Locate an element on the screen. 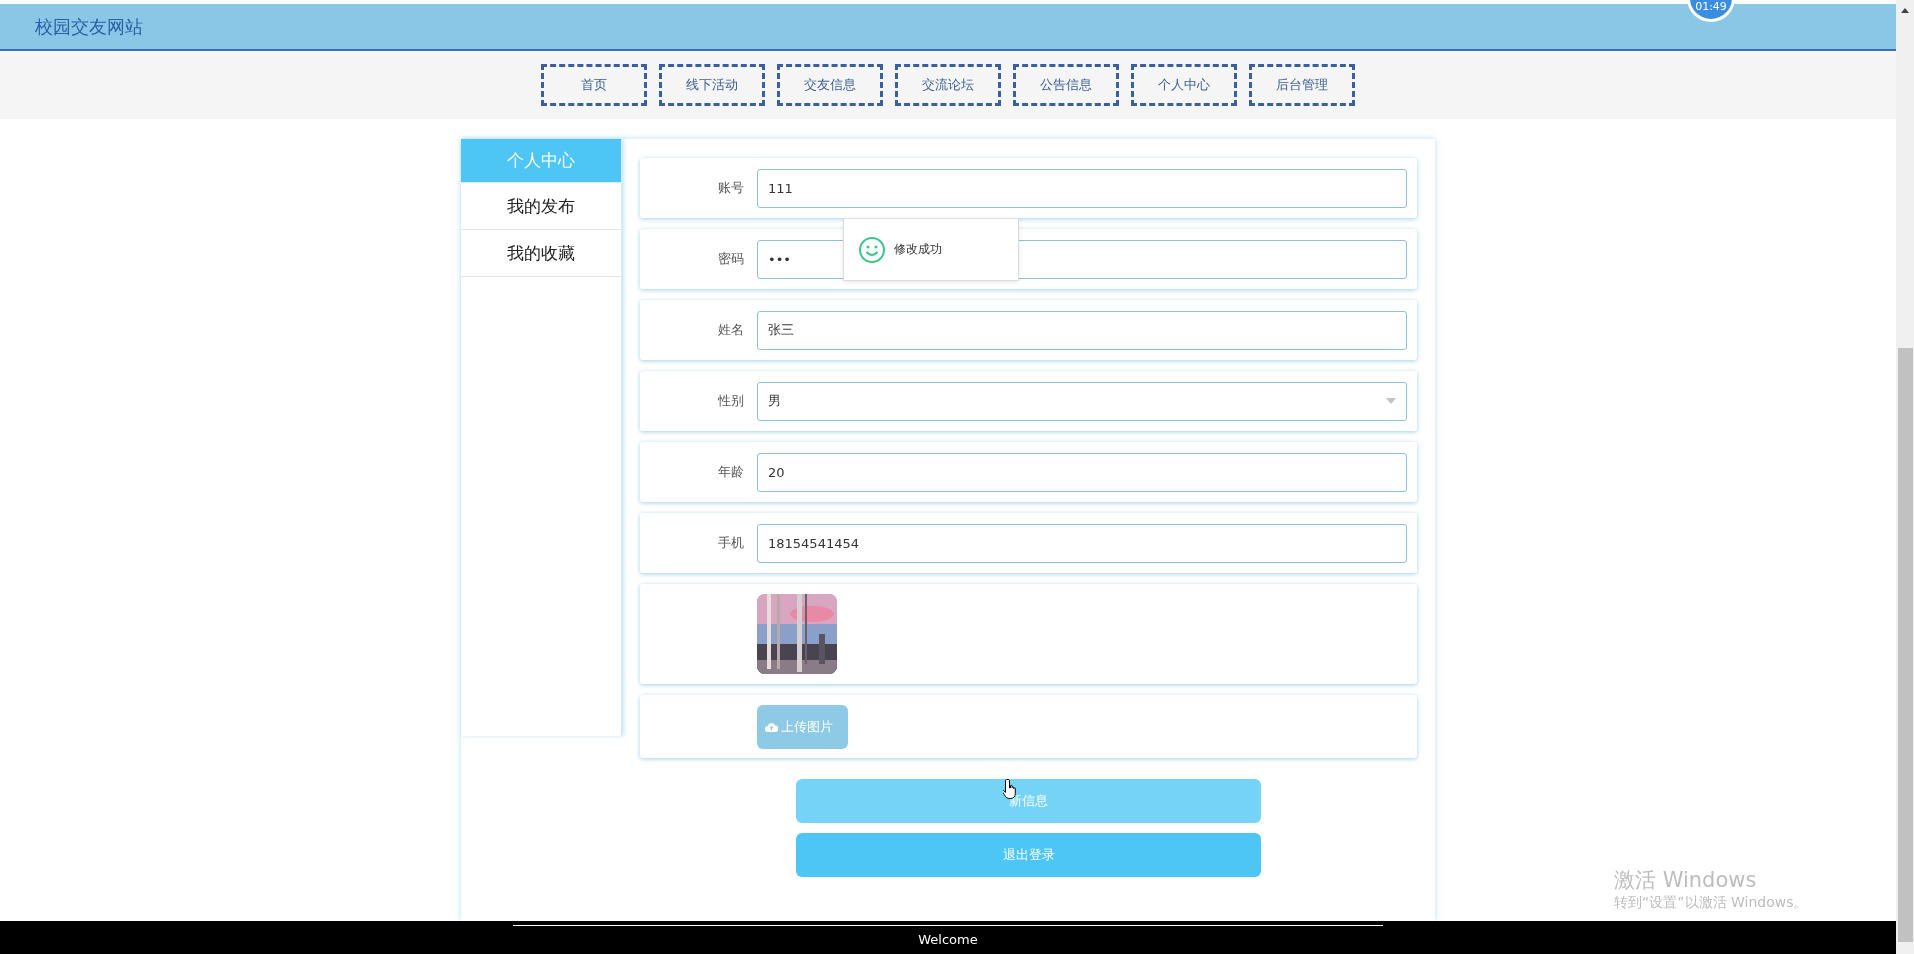 This screenshot has width=1914, height=954. nav-tab: 交流论坛 is located at coordinates (948, 85).